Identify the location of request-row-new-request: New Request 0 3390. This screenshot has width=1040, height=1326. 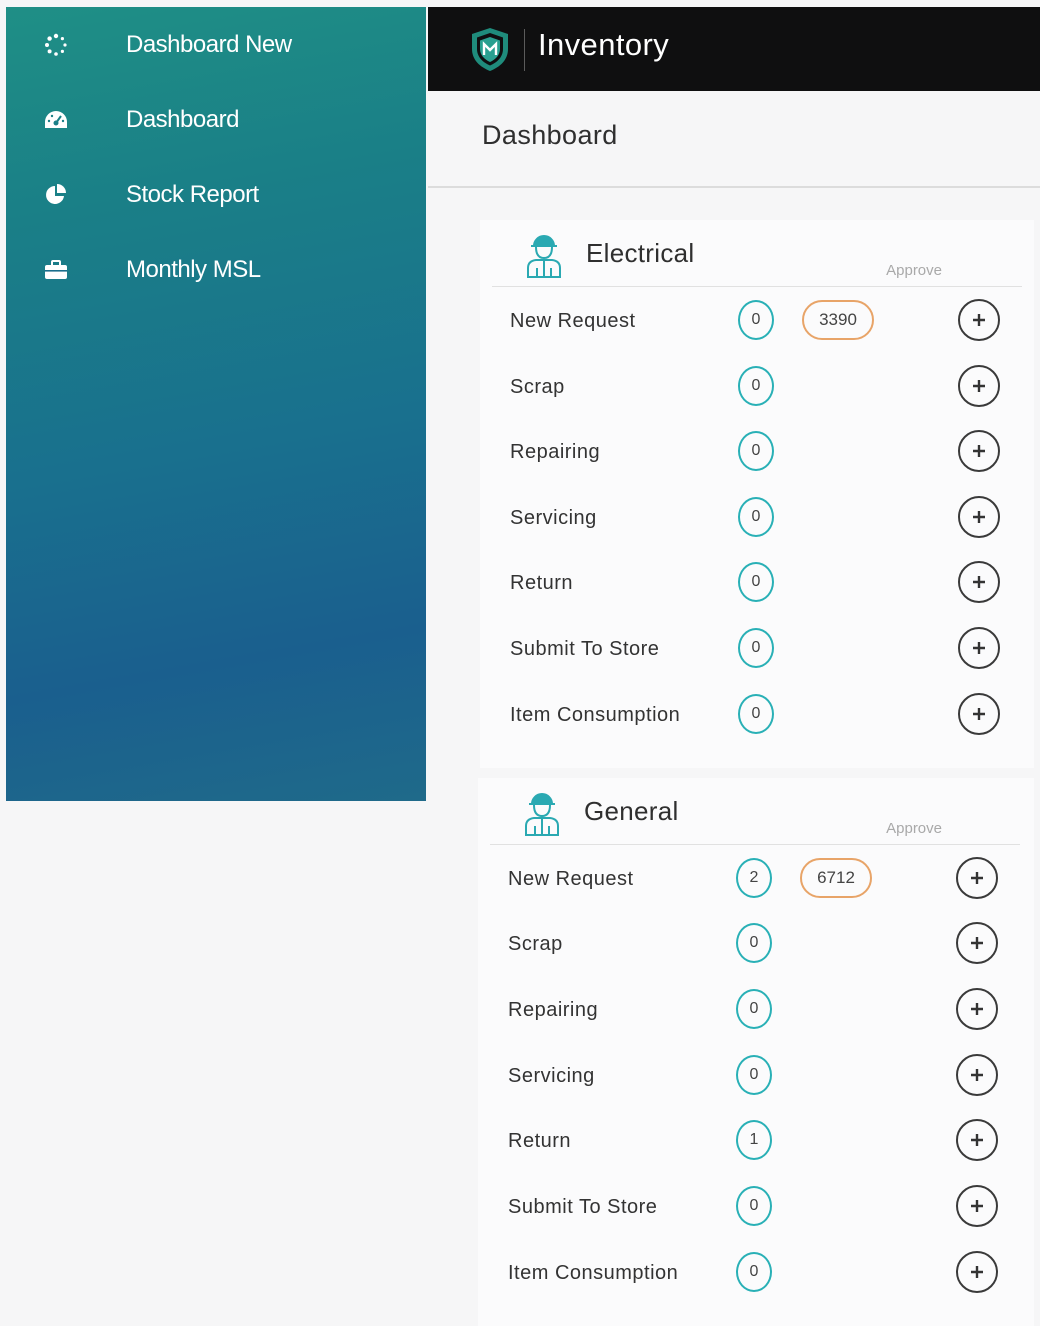
(757, 322).